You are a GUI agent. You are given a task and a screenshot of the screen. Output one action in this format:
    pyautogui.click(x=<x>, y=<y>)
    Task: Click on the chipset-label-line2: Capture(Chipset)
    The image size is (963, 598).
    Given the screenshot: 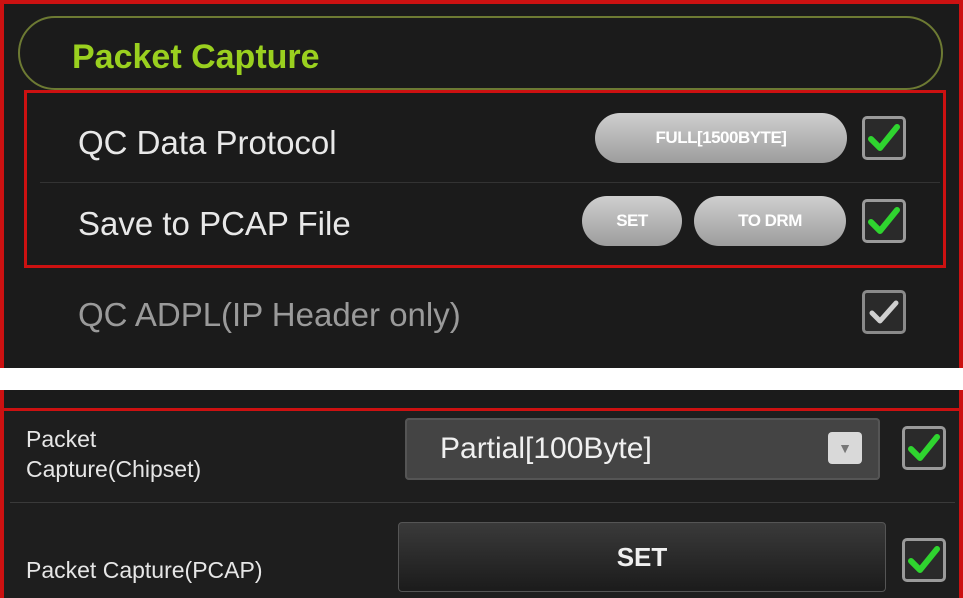 What is the action you would take?
    pyautogui.click(x=114, y=469)
    